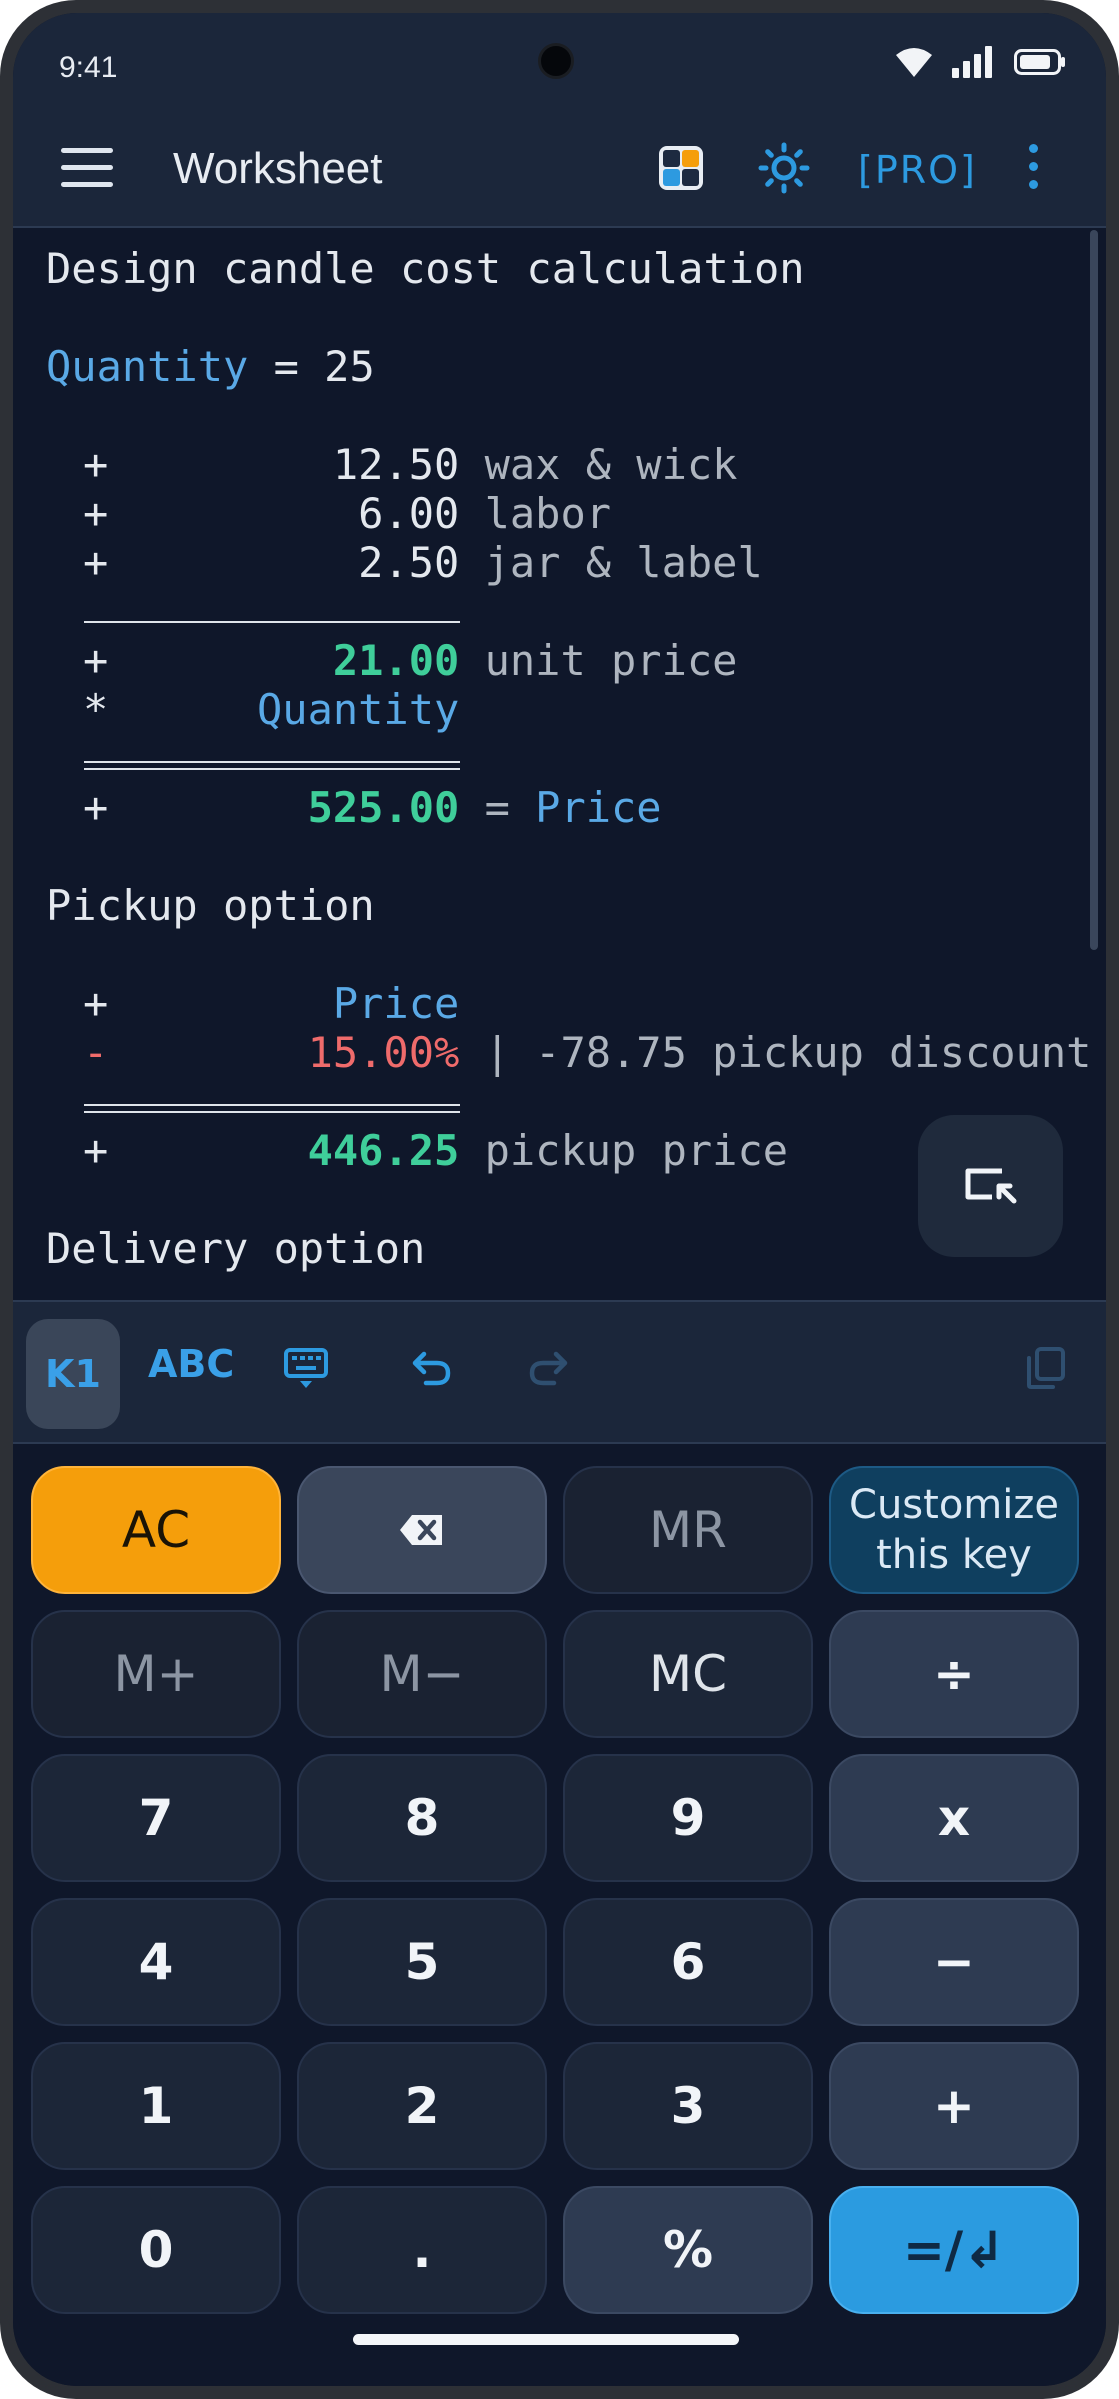  What do you see at coordinates (688, 2250) in the screenshot?
I see `percent-key: %` at bounding box center [688, 2250].